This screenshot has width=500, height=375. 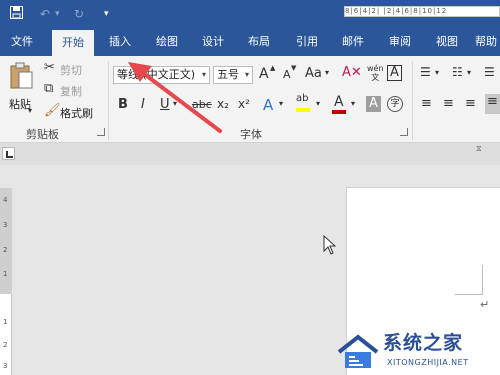 I want to click on tab-insert: 插入, so click(x=120, y=43).